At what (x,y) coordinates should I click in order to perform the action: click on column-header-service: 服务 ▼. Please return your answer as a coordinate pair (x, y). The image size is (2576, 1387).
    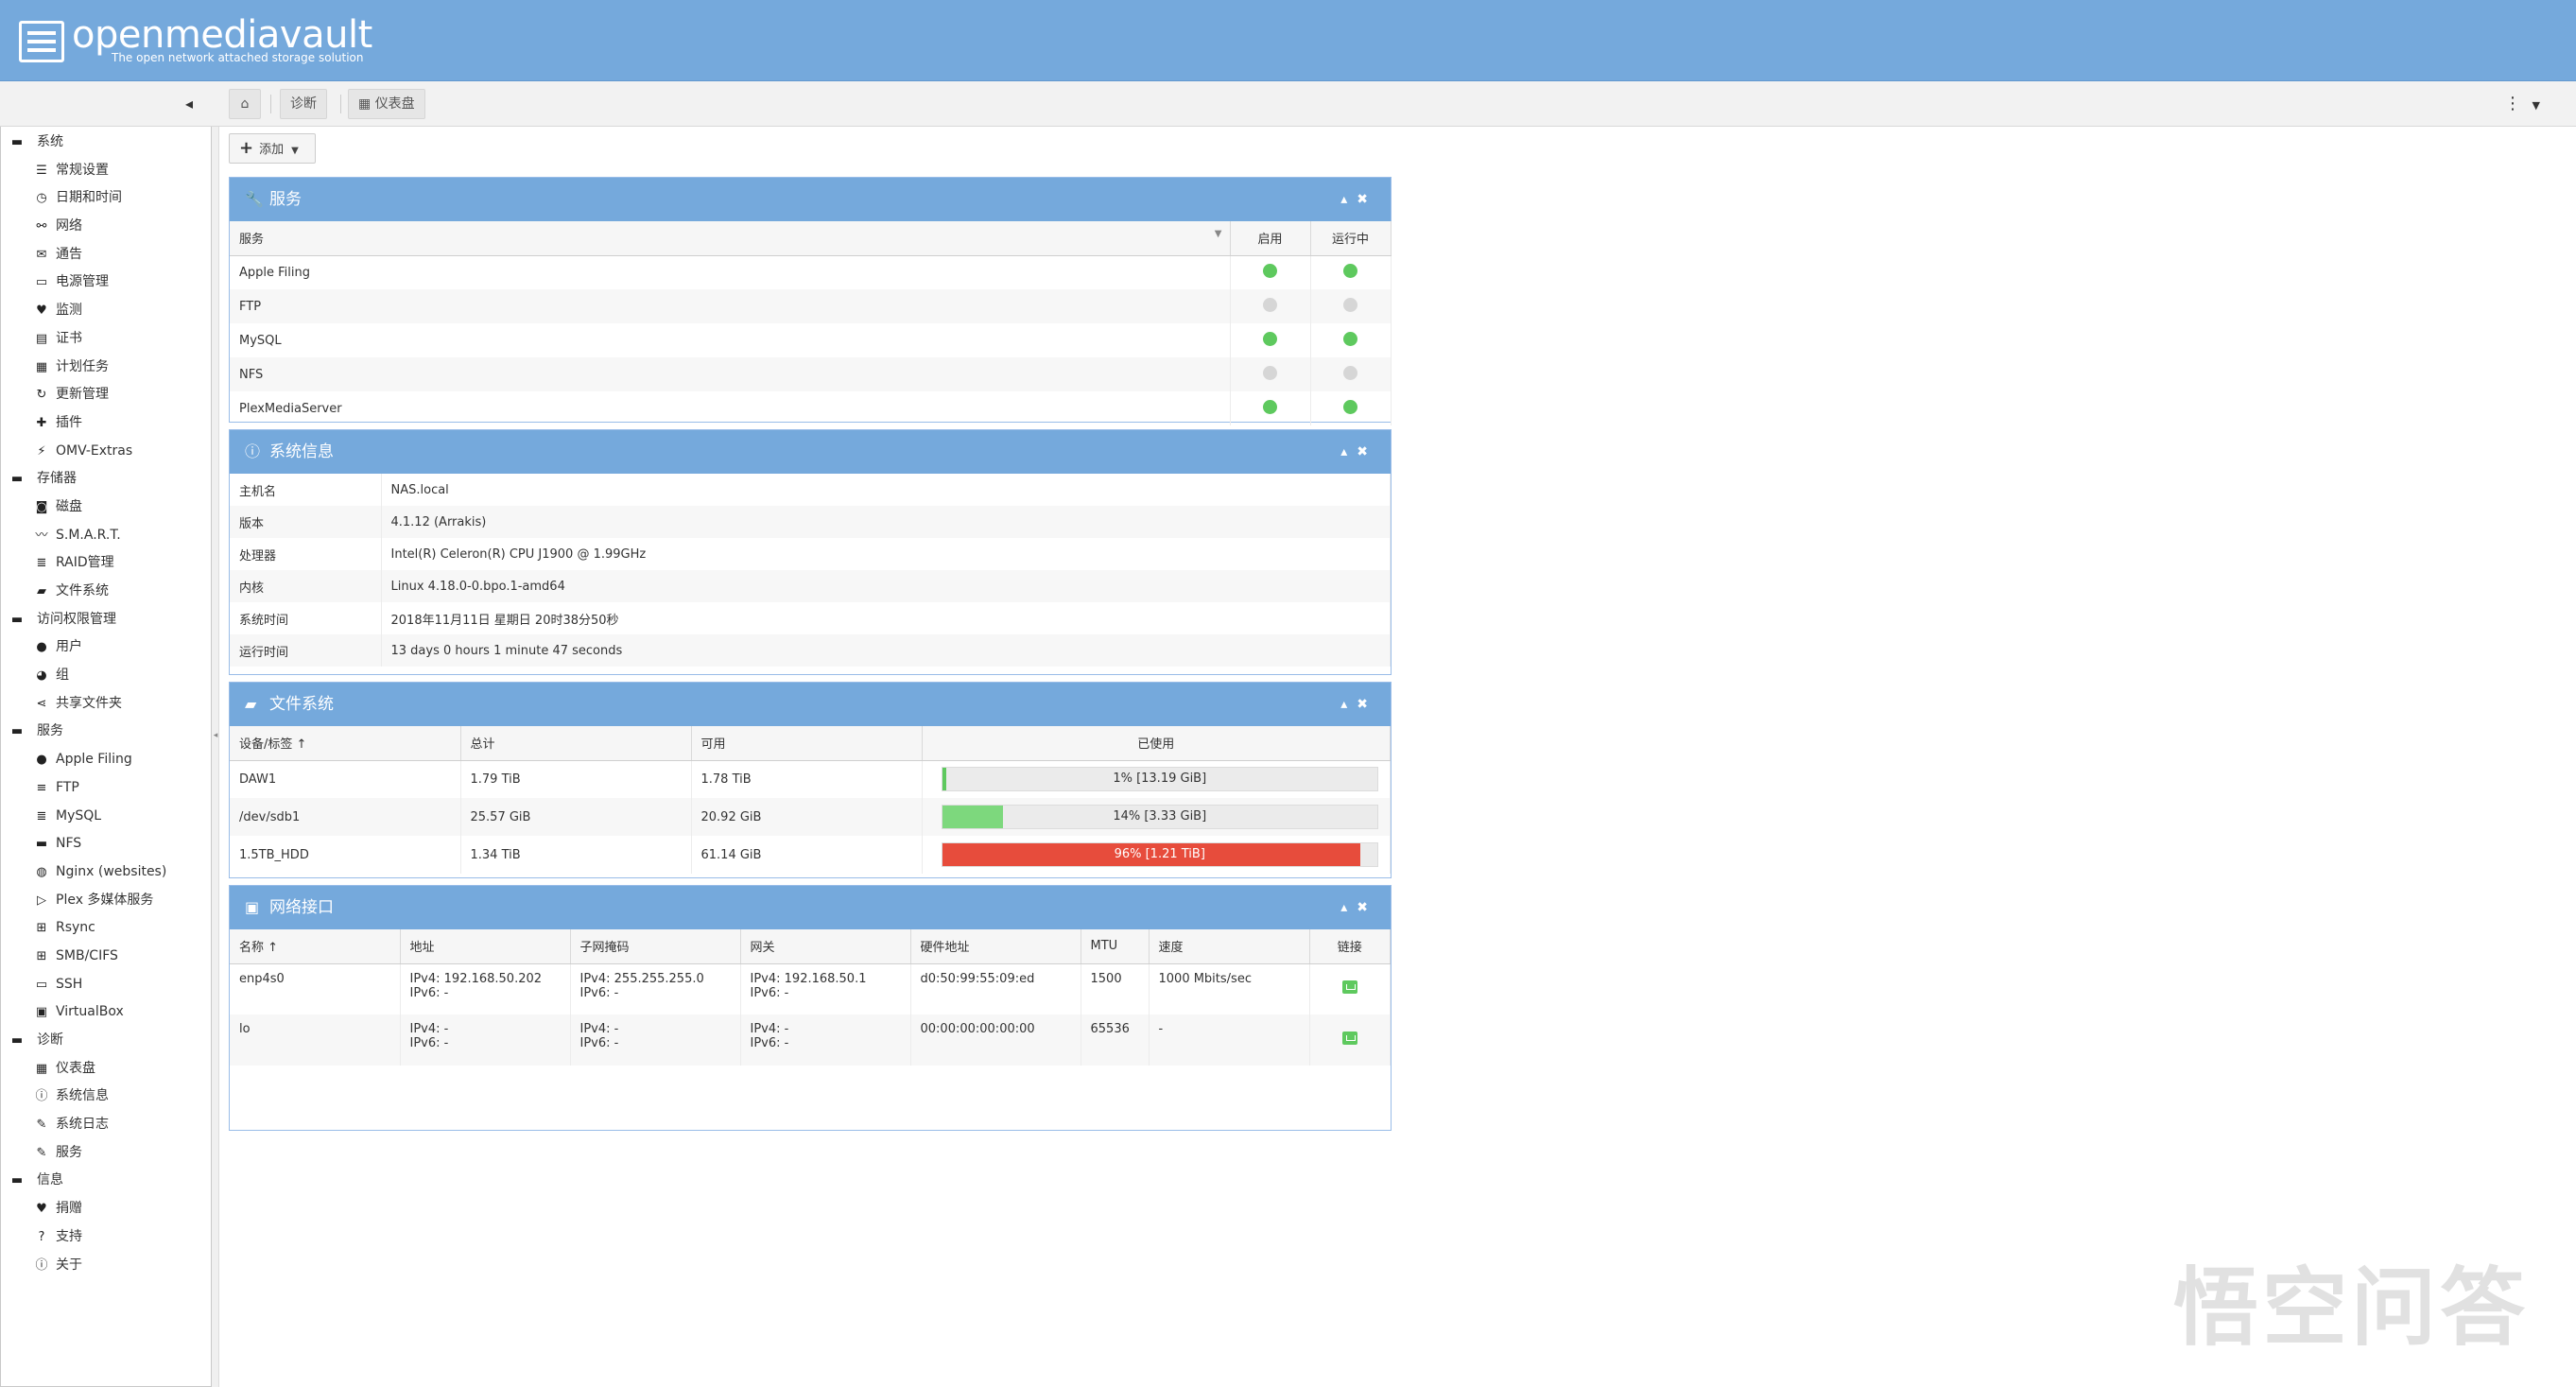
    Looking at the image, I should click on (730, 238).